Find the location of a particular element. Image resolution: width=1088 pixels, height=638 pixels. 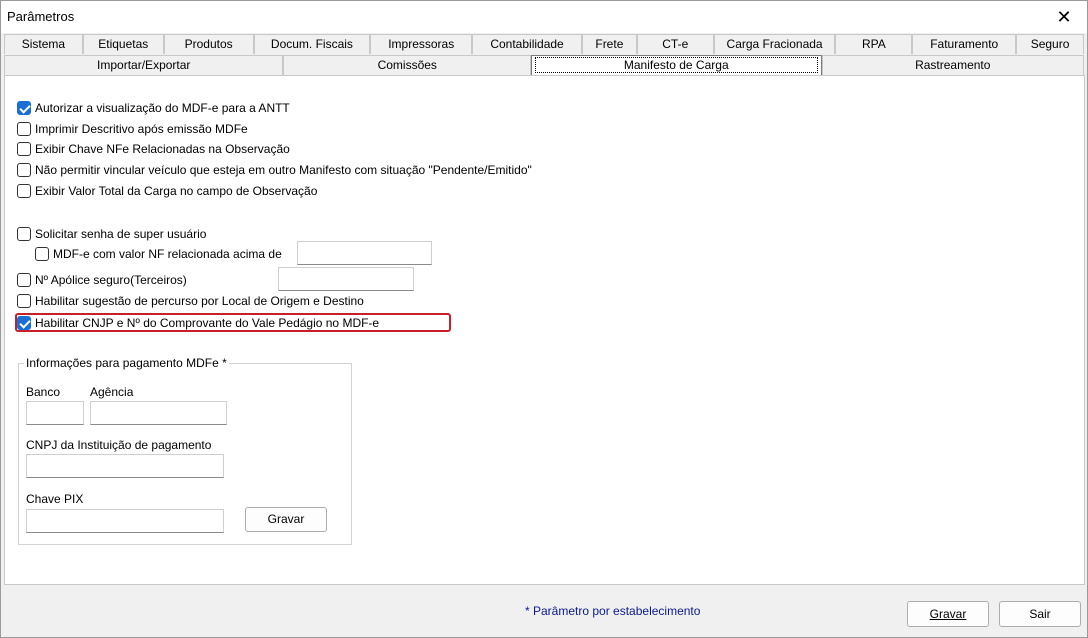

option-imprimir-descritivo: Imprimir Descritivo após emissão MDFe is located at coordinates (132, 129).